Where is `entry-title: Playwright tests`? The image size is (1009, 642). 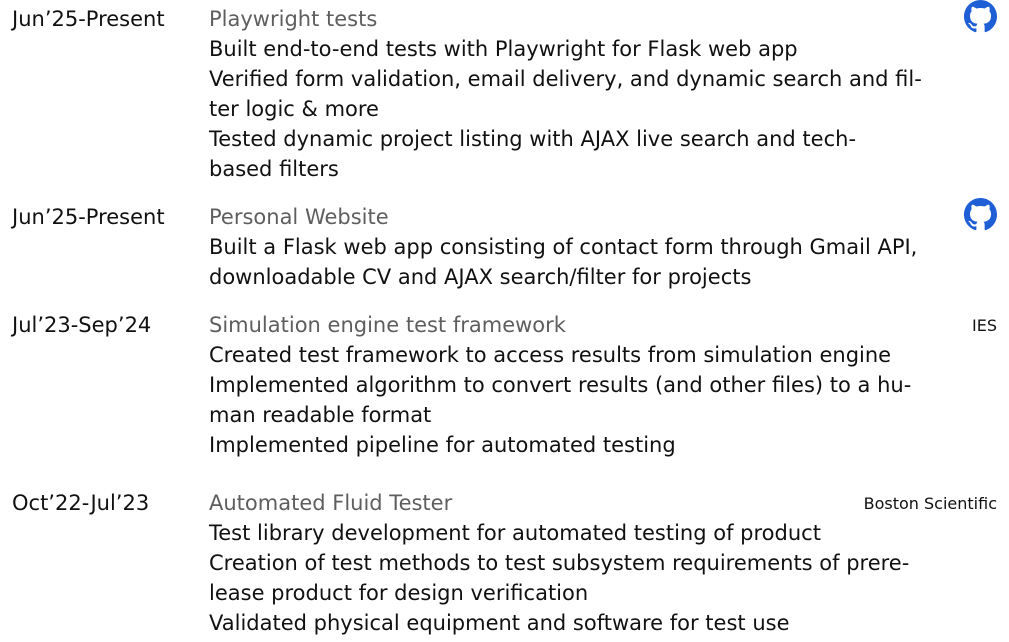
entry-title: Playwright tests is located at coordinates (293, 19).